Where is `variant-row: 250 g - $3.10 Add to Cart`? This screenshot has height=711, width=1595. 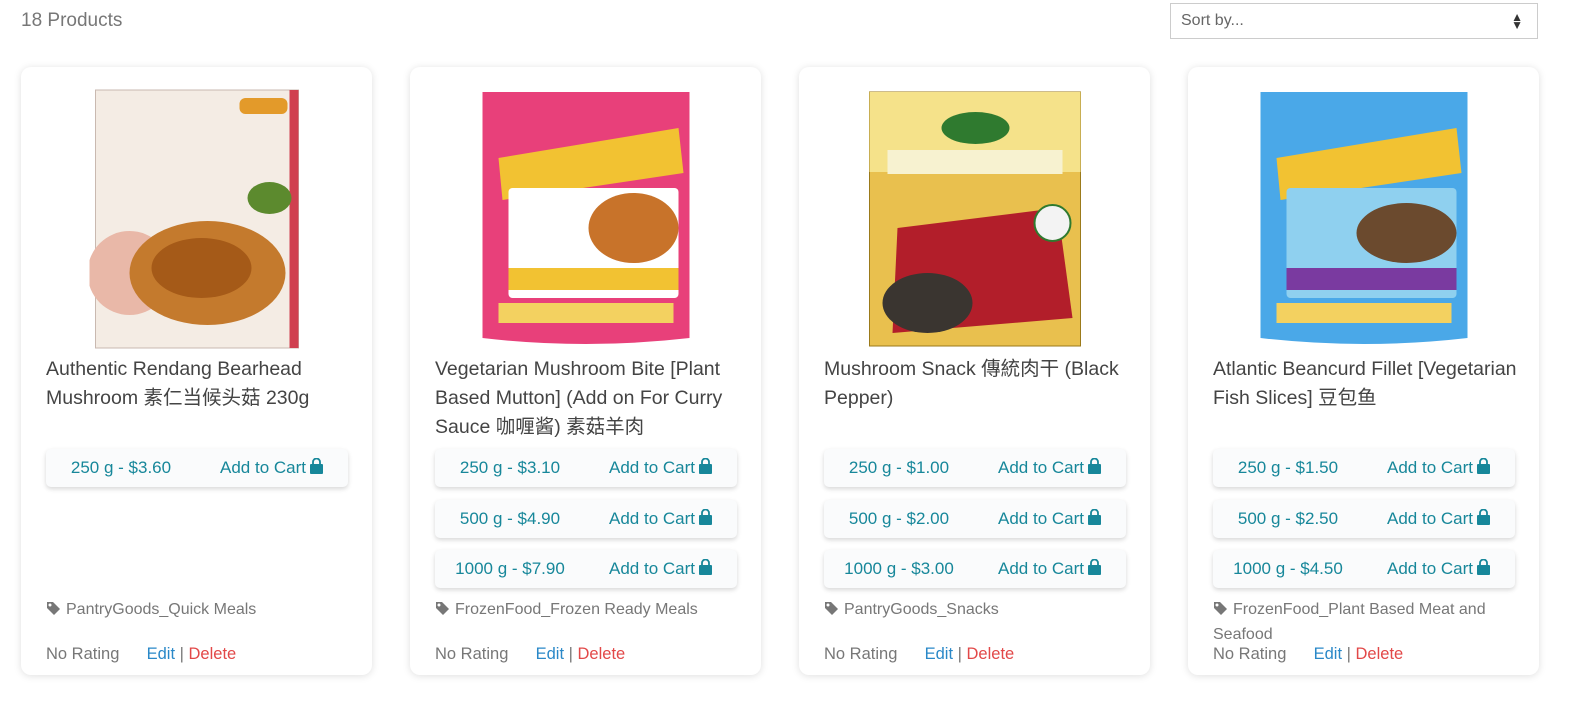
variant-row: 250 g - $3.10 Add to Cart is located at coordinates (586, 468).